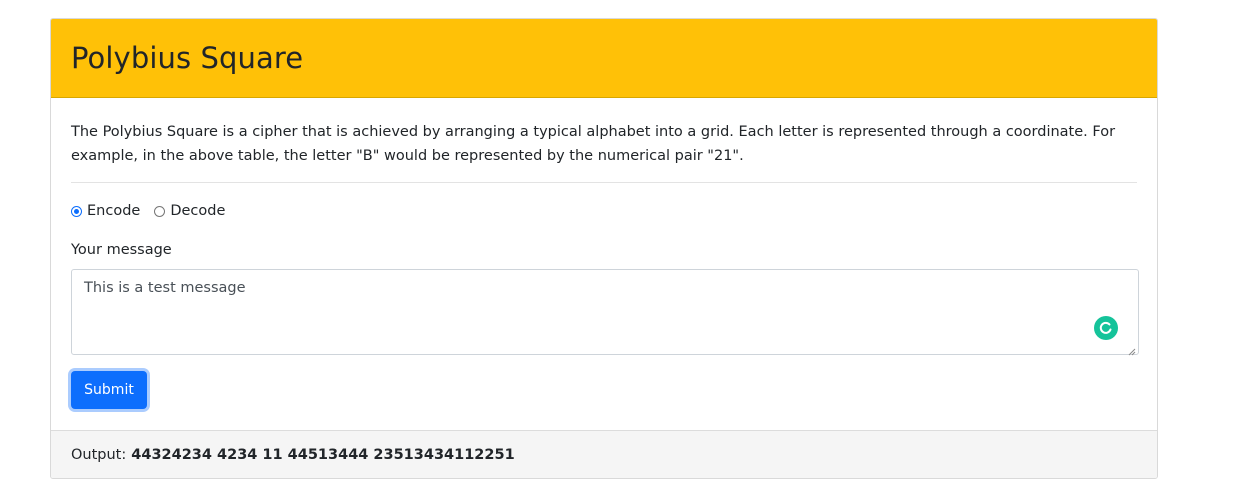 This screenshot has width=1260, height=494. Describe the element at coordinates (99, 454) in the screenshot. I see `output-label: Output:` at that location.